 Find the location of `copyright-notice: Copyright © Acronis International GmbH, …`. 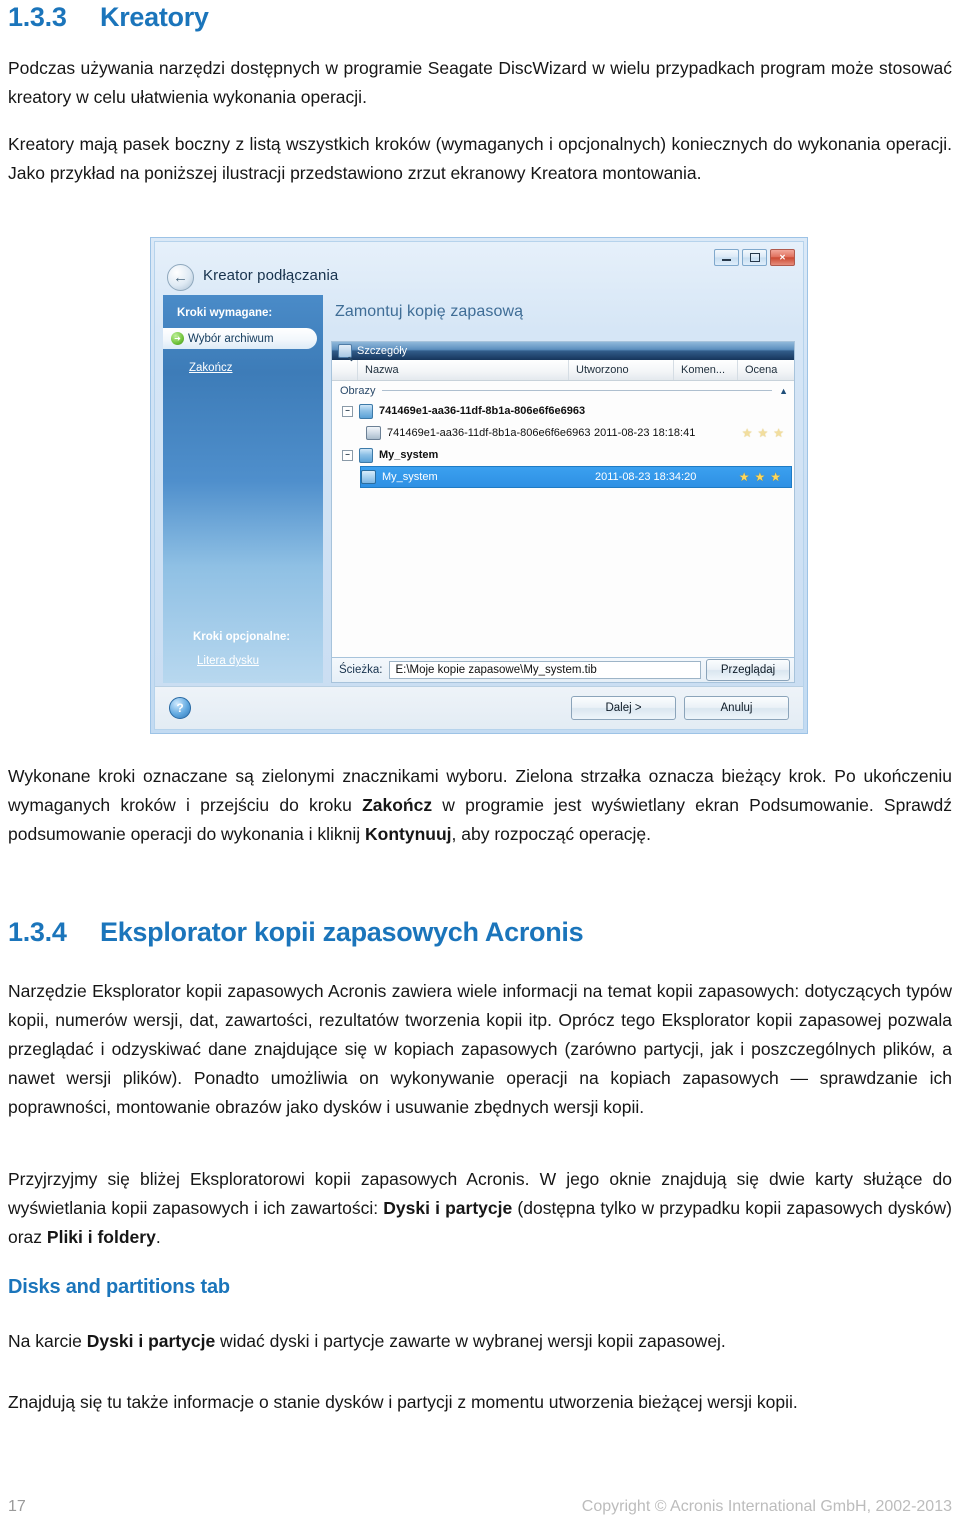

copyright-notice: Copyright © Acronis International GmbH, … is located at coordinates (766, 1506).